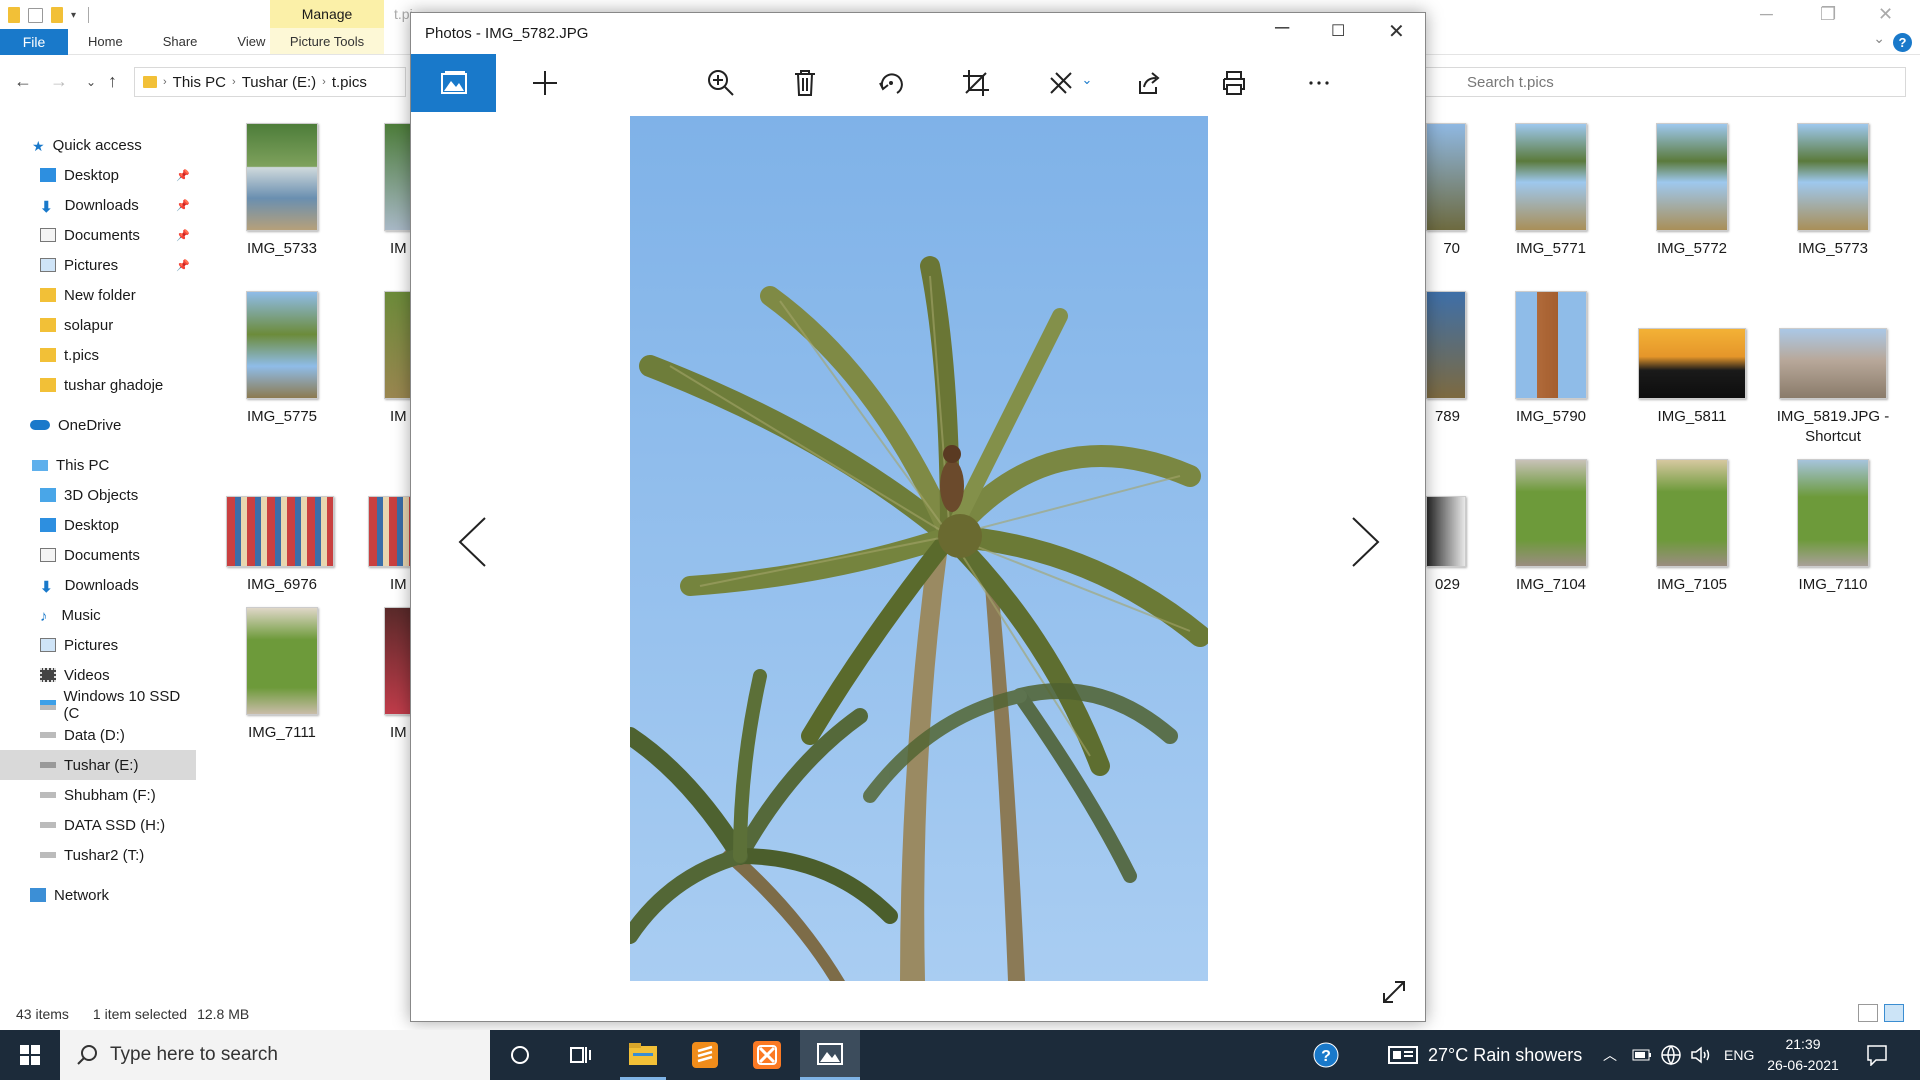 This screenshot has height=1080, width=1920. What do you see at coordinates (98, 495) in the screenshot?
I see `sidebar-item-3d-objects: 3D Objects` at bounding box center [98, 495].